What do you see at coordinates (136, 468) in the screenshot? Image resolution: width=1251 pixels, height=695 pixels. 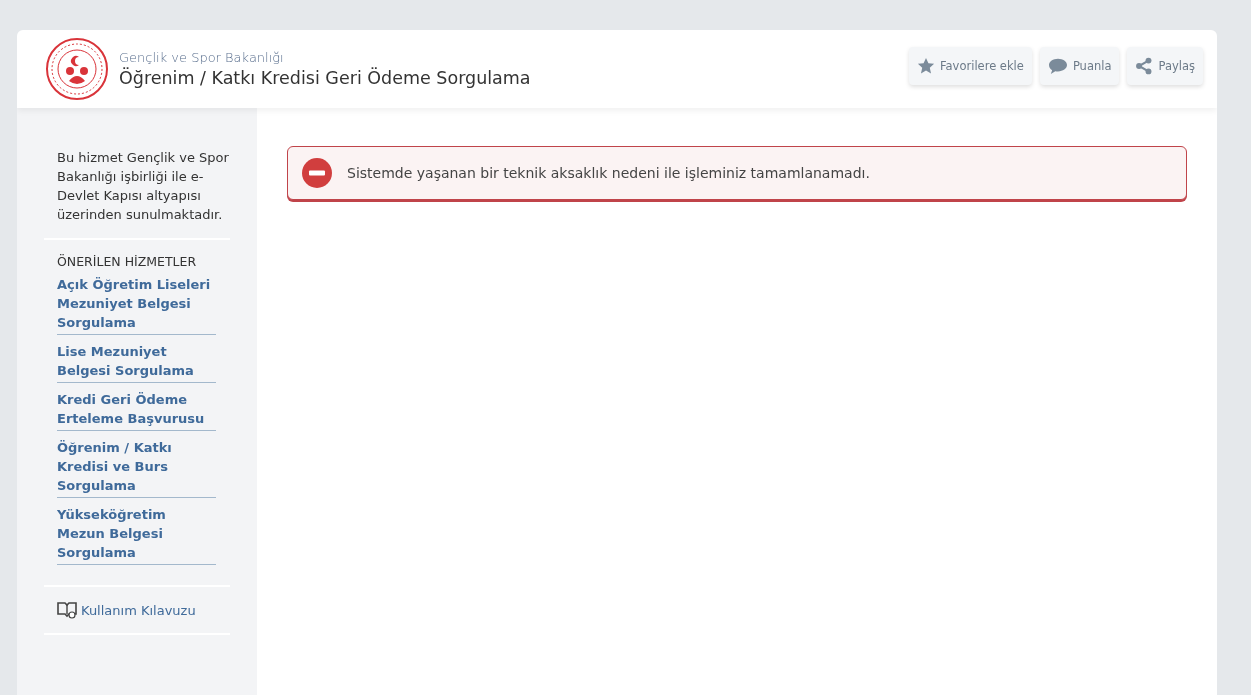 I see `related-service-link: Öğrenim / Katkı Kredisi ve Burs Sorgulama` at bounding box center [136, 468].